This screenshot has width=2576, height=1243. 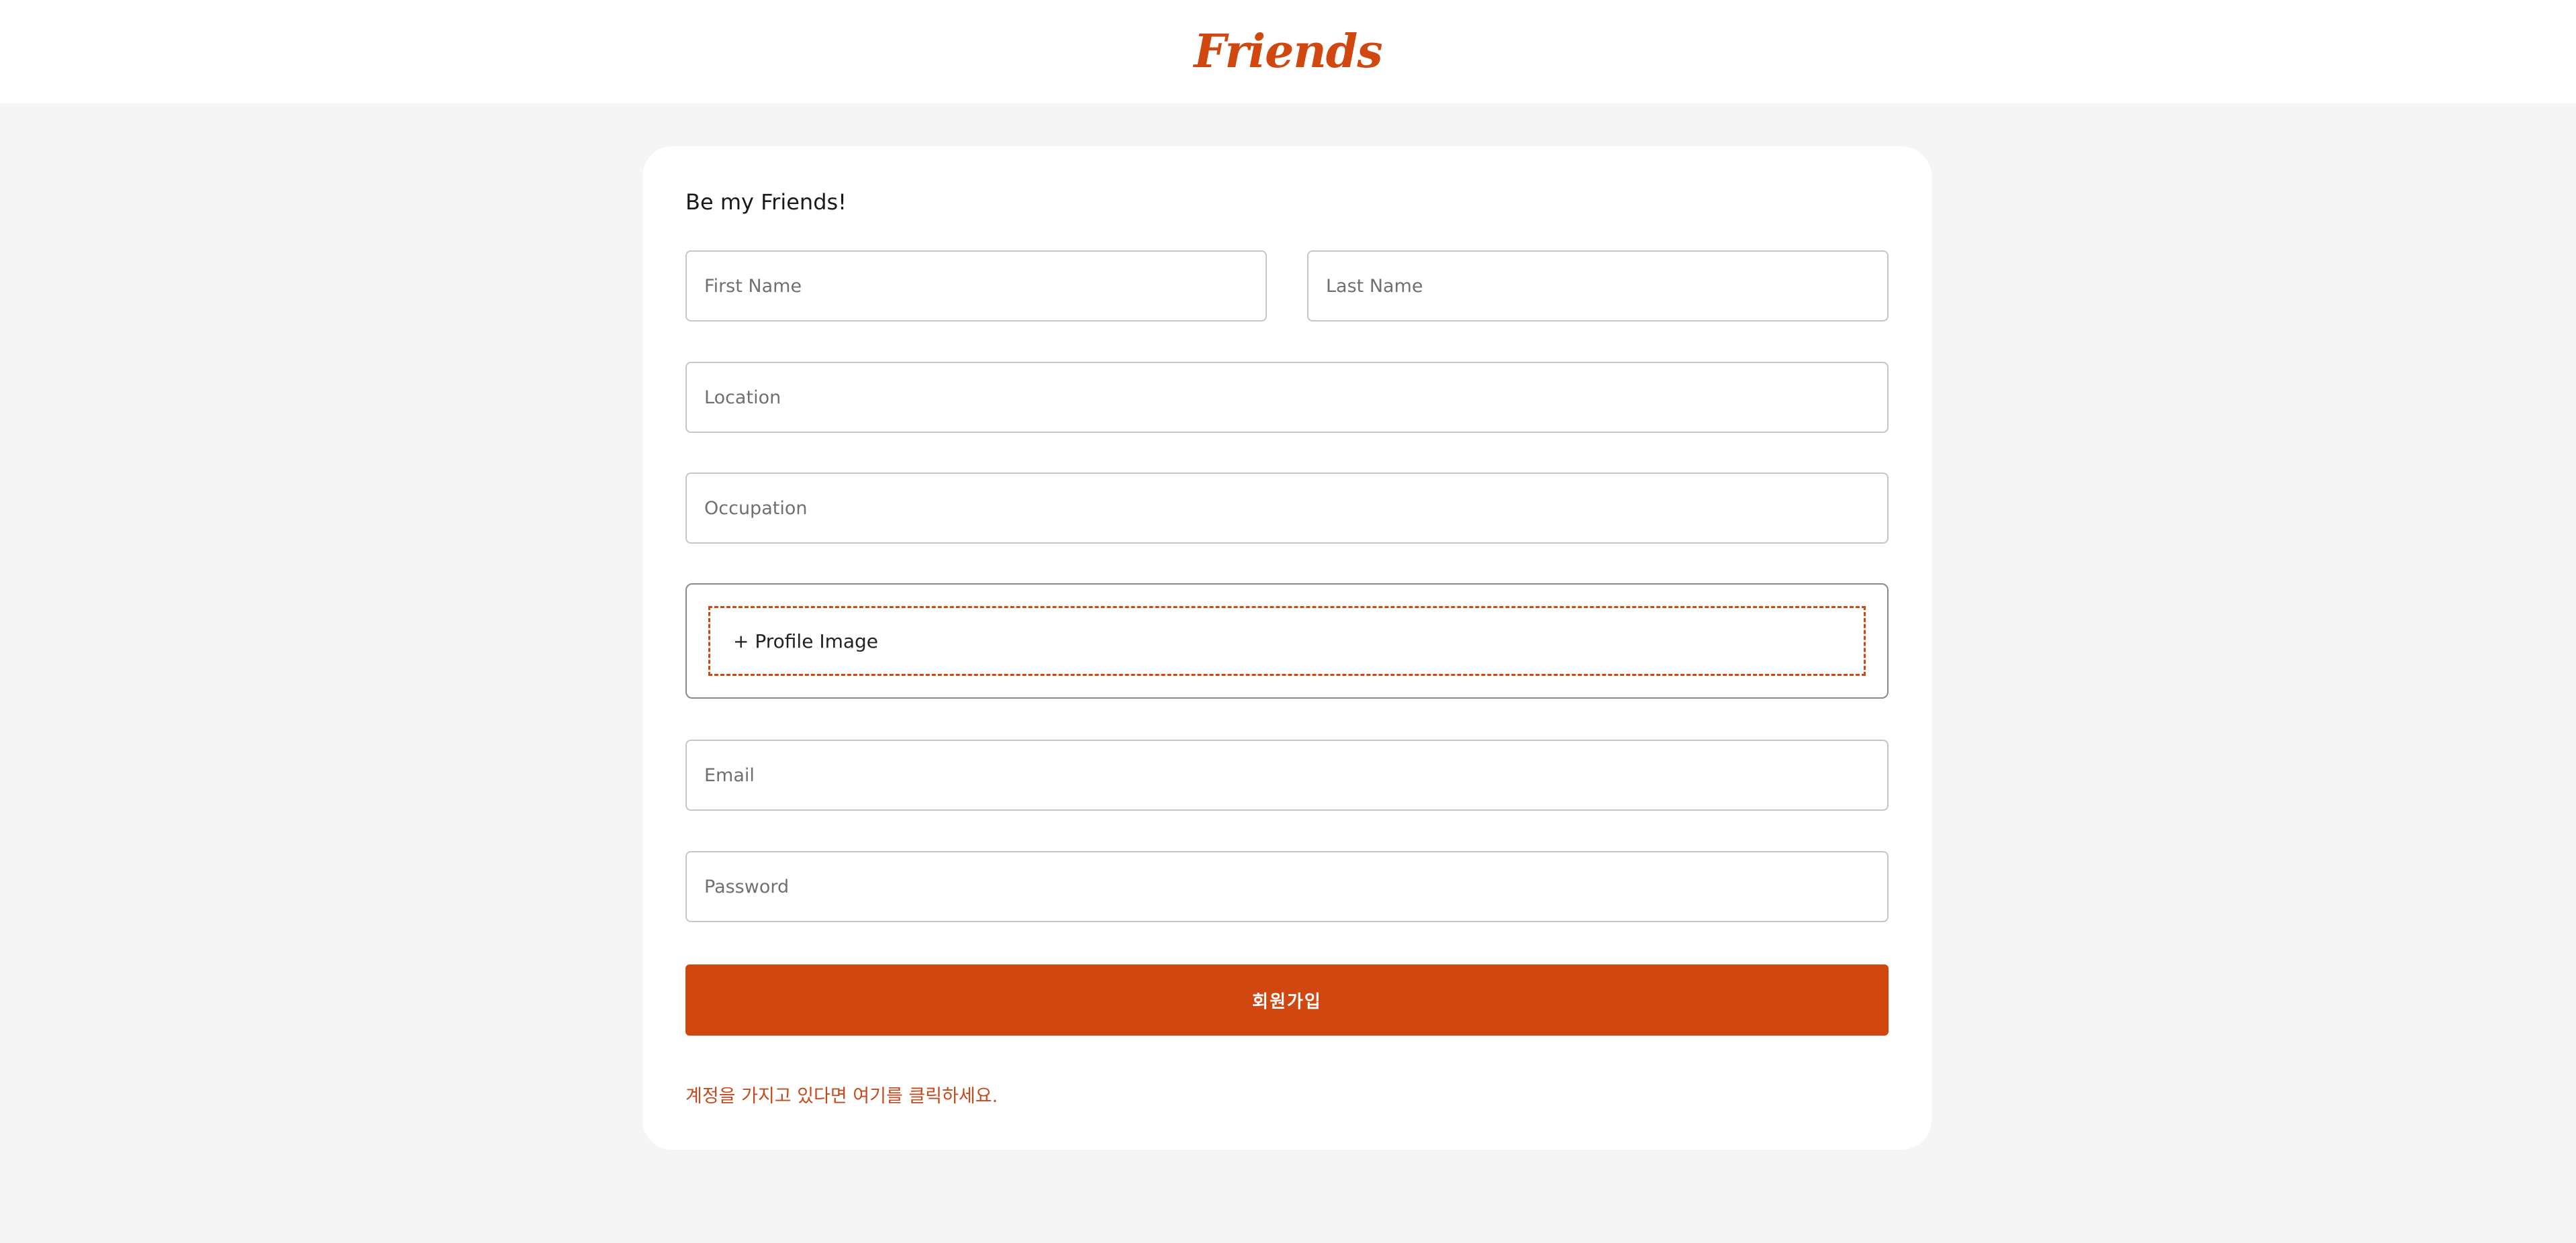 What do you see at coordinates (976, 285) in the screenshot?
I see `first-name-input` at bounding box center [976, 285].